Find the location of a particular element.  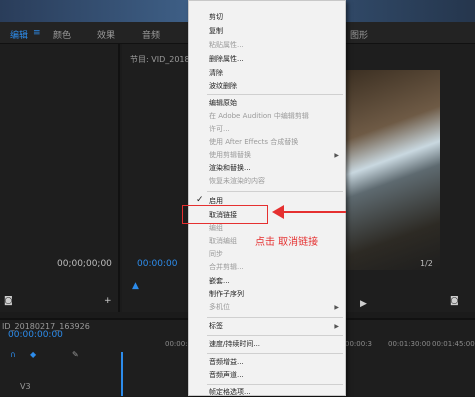

tab-audio: 音频 is located at coordinates (151, 34).